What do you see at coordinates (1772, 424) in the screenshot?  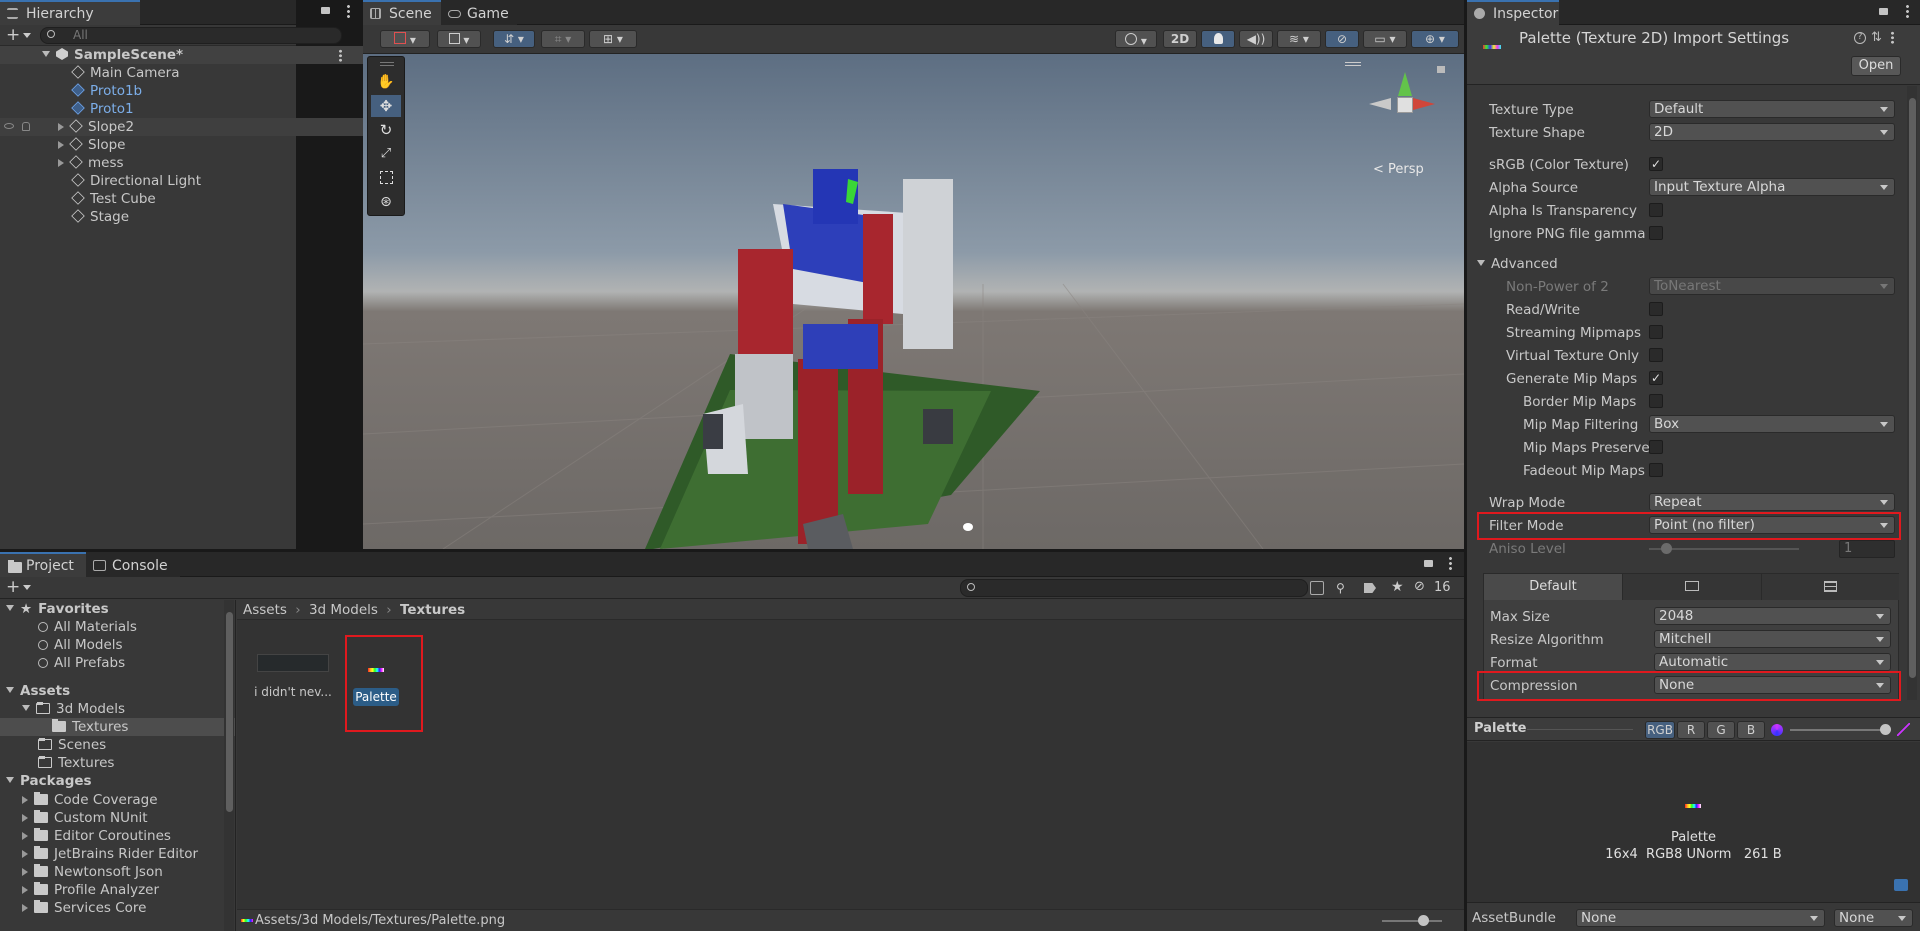 I see `mip-map-filtering-dropdown: Box` at bounding box center [1772, 424].